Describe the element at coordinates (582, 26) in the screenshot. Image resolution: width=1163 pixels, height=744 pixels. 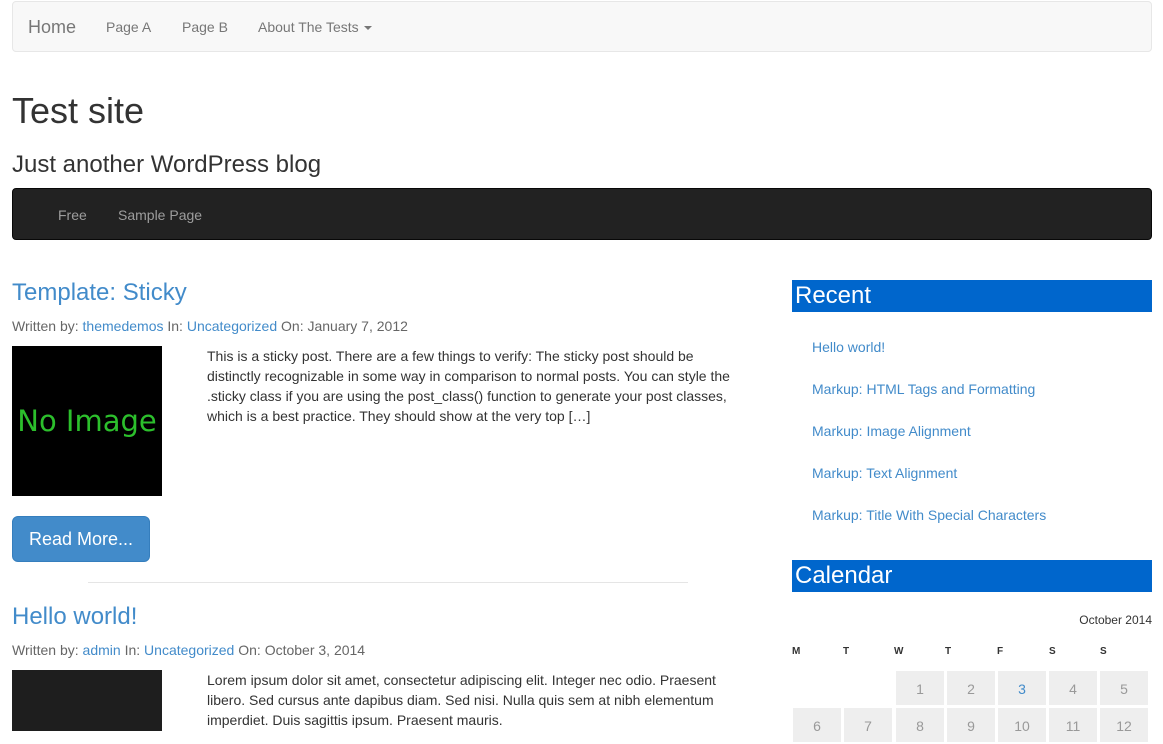
I see `top-navbar: Home Page A Page B About The Tests` at that location.